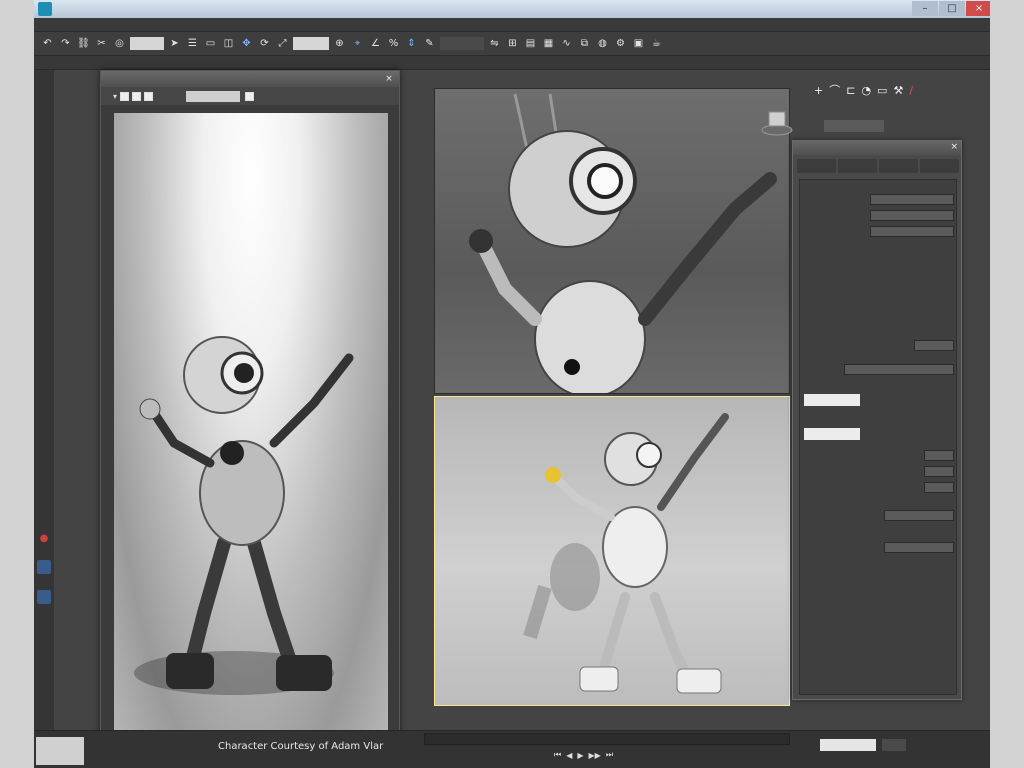 The width and height of the screenshot is (1024, 768). I want to click on command-panel-tabs: + ⌒ ⊏ ◔ ▭ ⚒ /, so click(895, 90).